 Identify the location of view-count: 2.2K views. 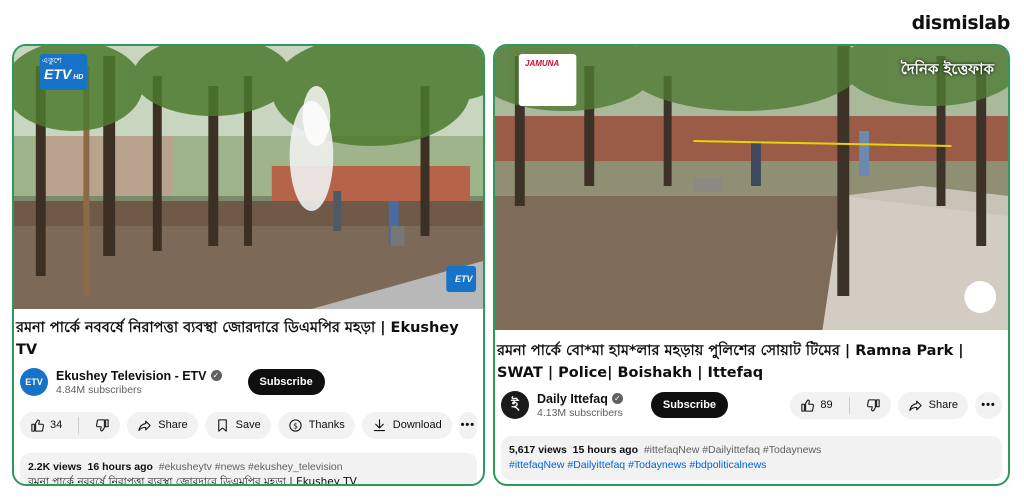
(55, 467).